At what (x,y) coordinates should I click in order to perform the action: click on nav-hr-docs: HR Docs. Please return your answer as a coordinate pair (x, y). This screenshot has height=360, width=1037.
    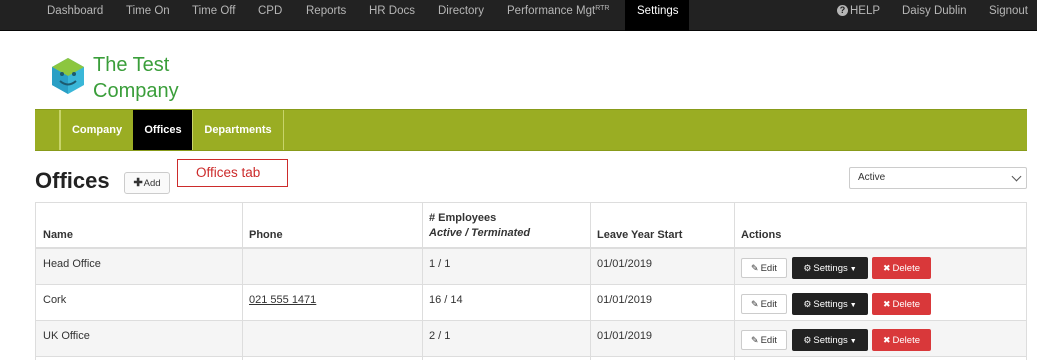
    Looking at the image, I should click on (392, 15).